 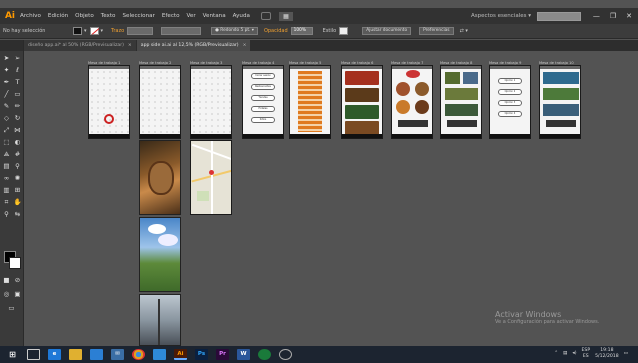 I want to click on change-screen-mode-icon: ▭, so click(x=11, y=308).